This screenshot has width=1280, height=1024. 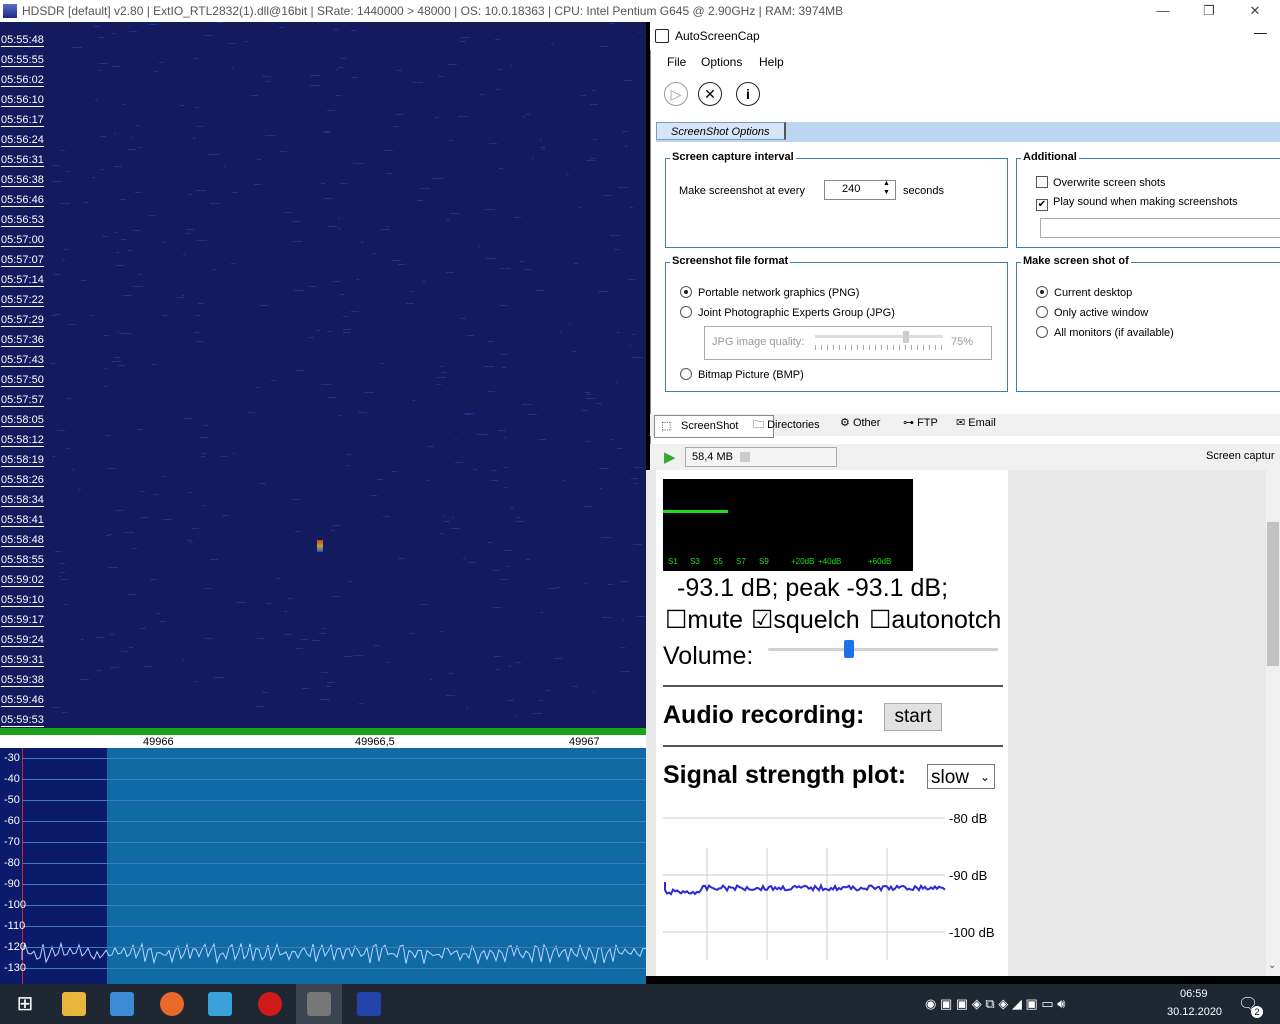 I want to click on squelch-checkbox-icon: ☑, so click(x=762, y=620).